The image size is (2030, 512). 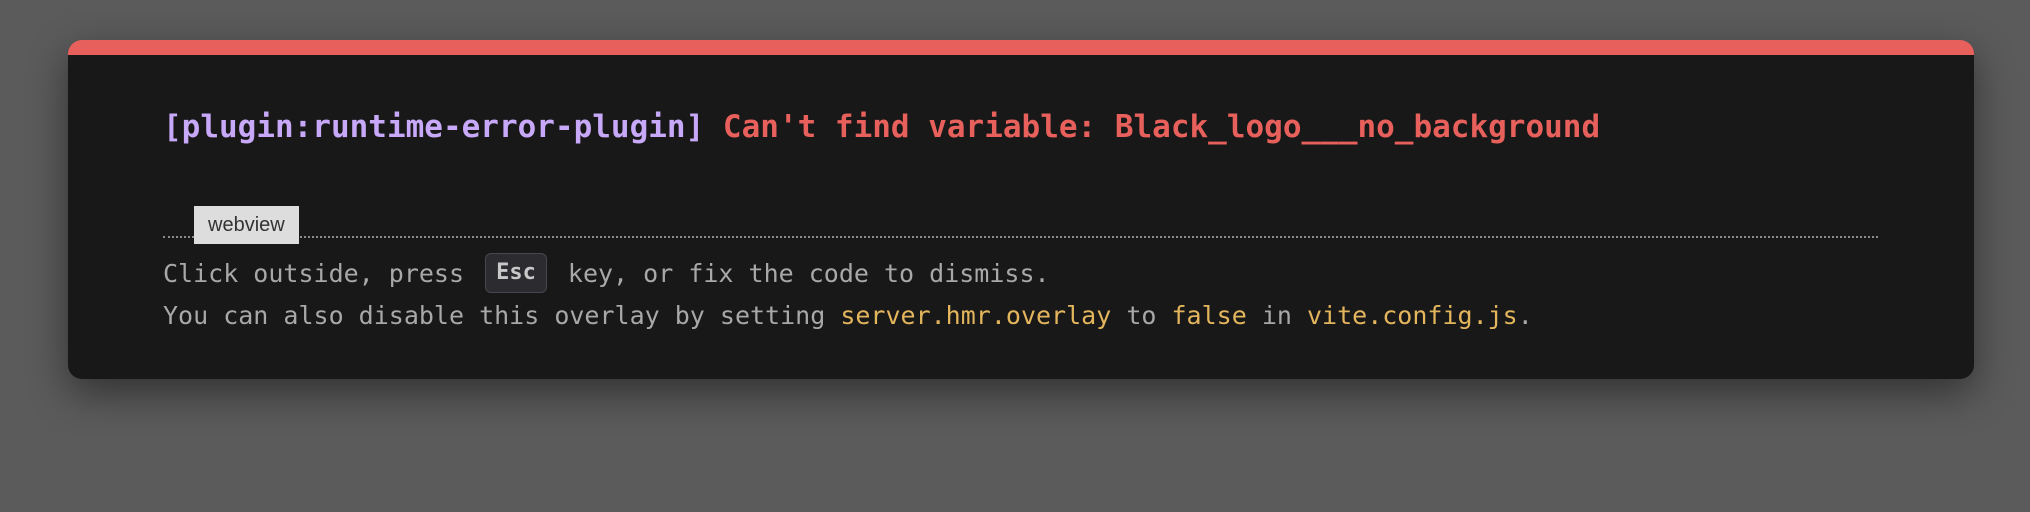 What do you see at coordinates (976, 315) in the screenshot?
I see `config-key-code: server.hmr.overlay` at bounding box center [976, 315].